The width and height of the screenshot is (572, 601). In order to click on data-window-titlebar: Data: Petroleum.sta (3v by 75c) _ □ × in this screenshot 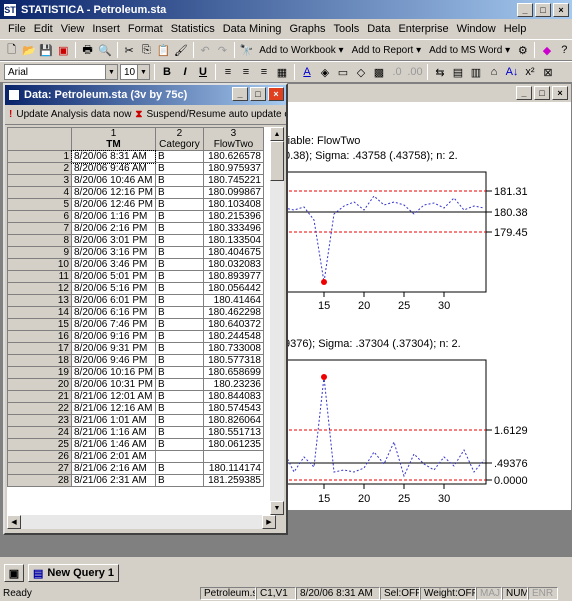, I will do `click(145, 95)`.